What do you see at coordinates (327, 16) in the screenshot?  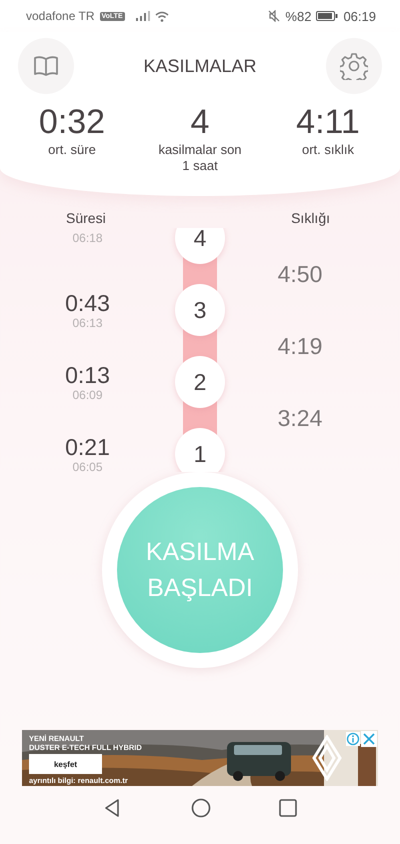 I see `battery-icon` at bounding box center [327, 16].